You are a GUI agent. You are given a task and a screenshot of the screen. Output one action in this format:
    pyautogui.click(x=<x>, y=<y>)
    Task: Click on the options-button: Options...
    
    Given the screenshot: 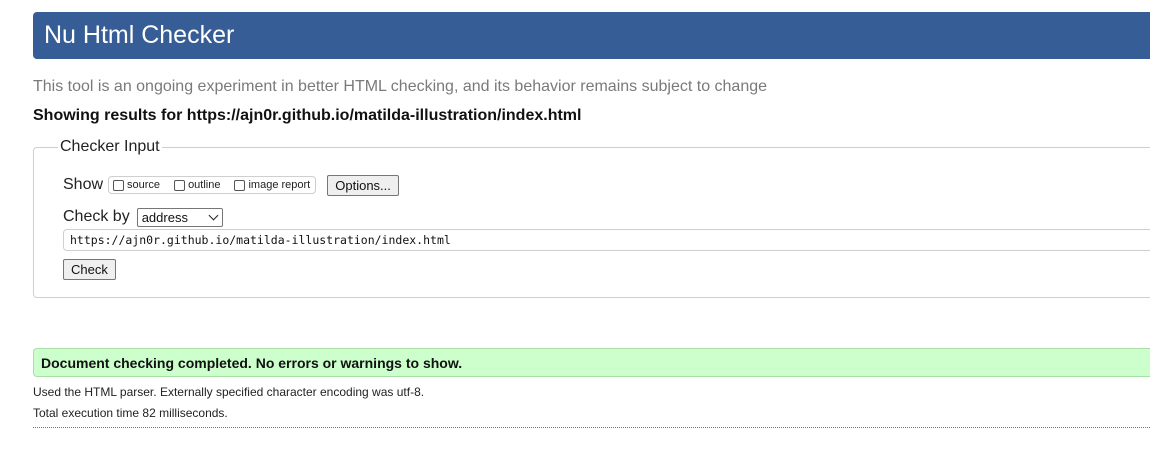 What is the action you would take?
    pyautogui.click(x=363, y=185)
    